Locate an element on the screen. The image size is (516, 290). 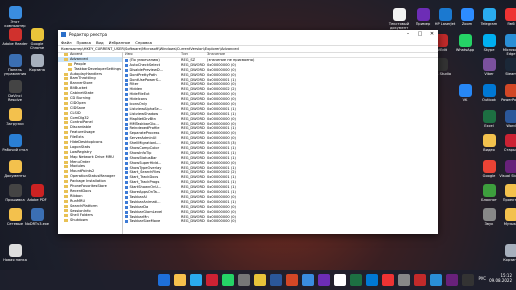
menu-edit: Правка is located at coordinates (84, 42).